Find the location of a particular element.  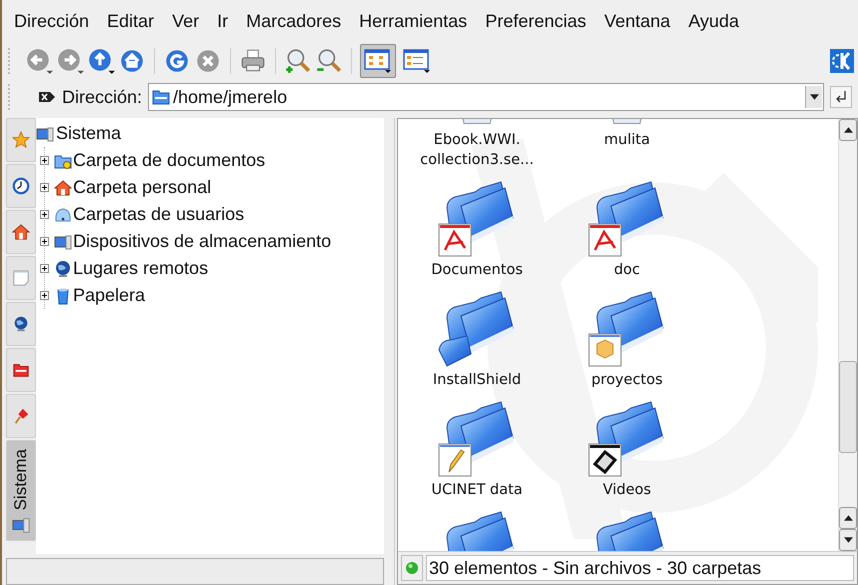

folder-item: doc is located at coordinates (627, 229).